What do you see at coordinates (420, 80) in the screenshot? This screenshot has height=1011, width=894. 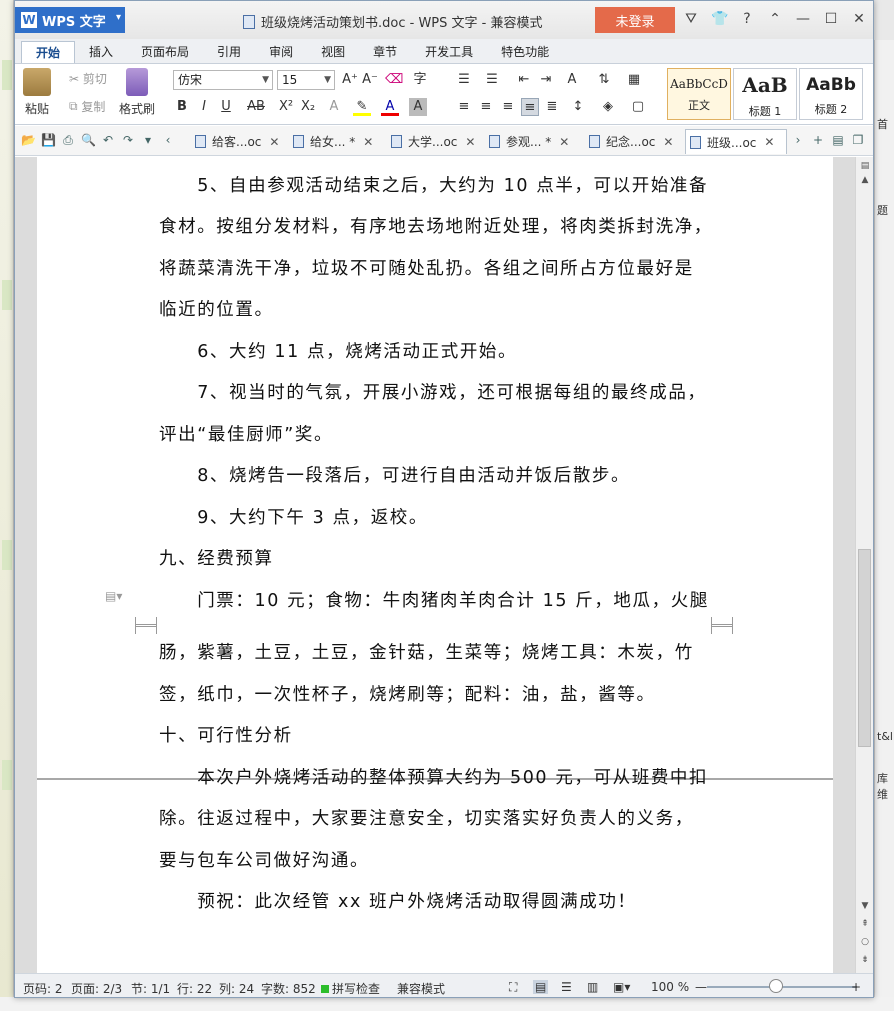 I see `pinyin-icon: 字` at bounding box center [420, 80].